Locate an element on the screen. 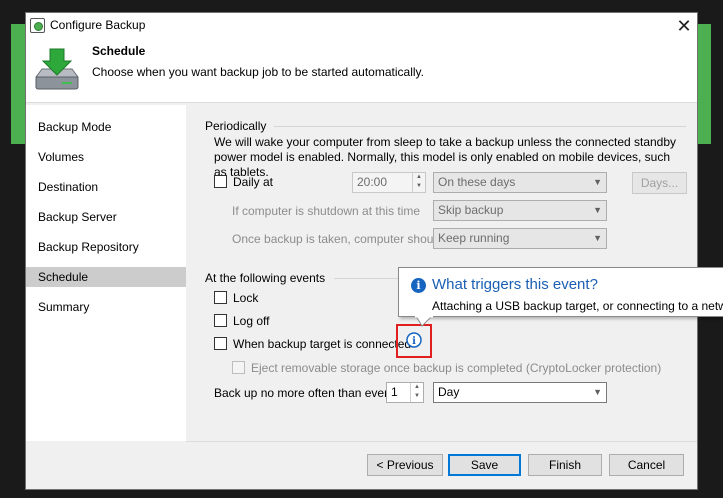 This screenshot has width=723, height=498. sidebar-item-volumes: Volumes is located at coordinates (106, 157).